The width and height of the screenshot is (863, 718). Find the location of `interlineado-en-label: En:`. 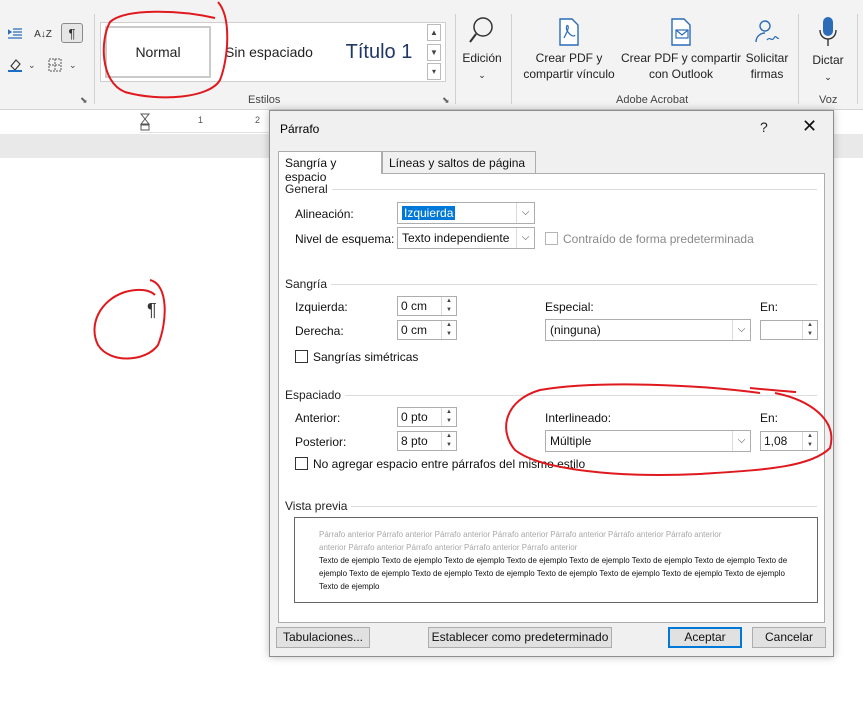

interlineado-en-label: En: is located at coordinates (769, 418).